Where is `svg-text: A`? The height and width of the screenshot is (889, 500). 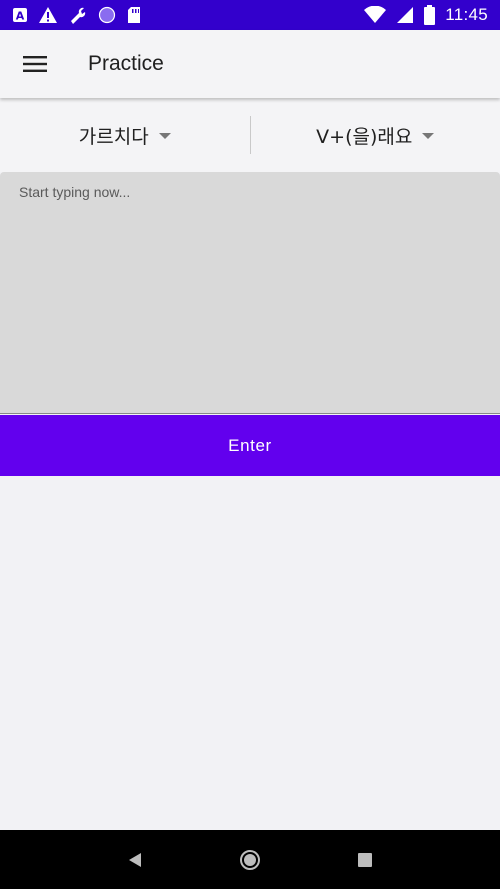 svg-text: A is located at coordinates (20, 16).